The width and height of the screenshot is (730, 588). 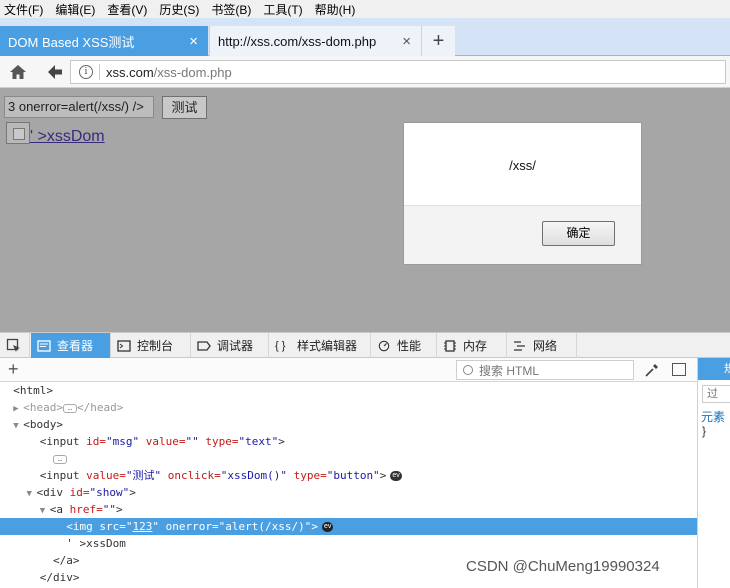 I want to click on tag-div-close: </div>, so click(x=59, y=577).